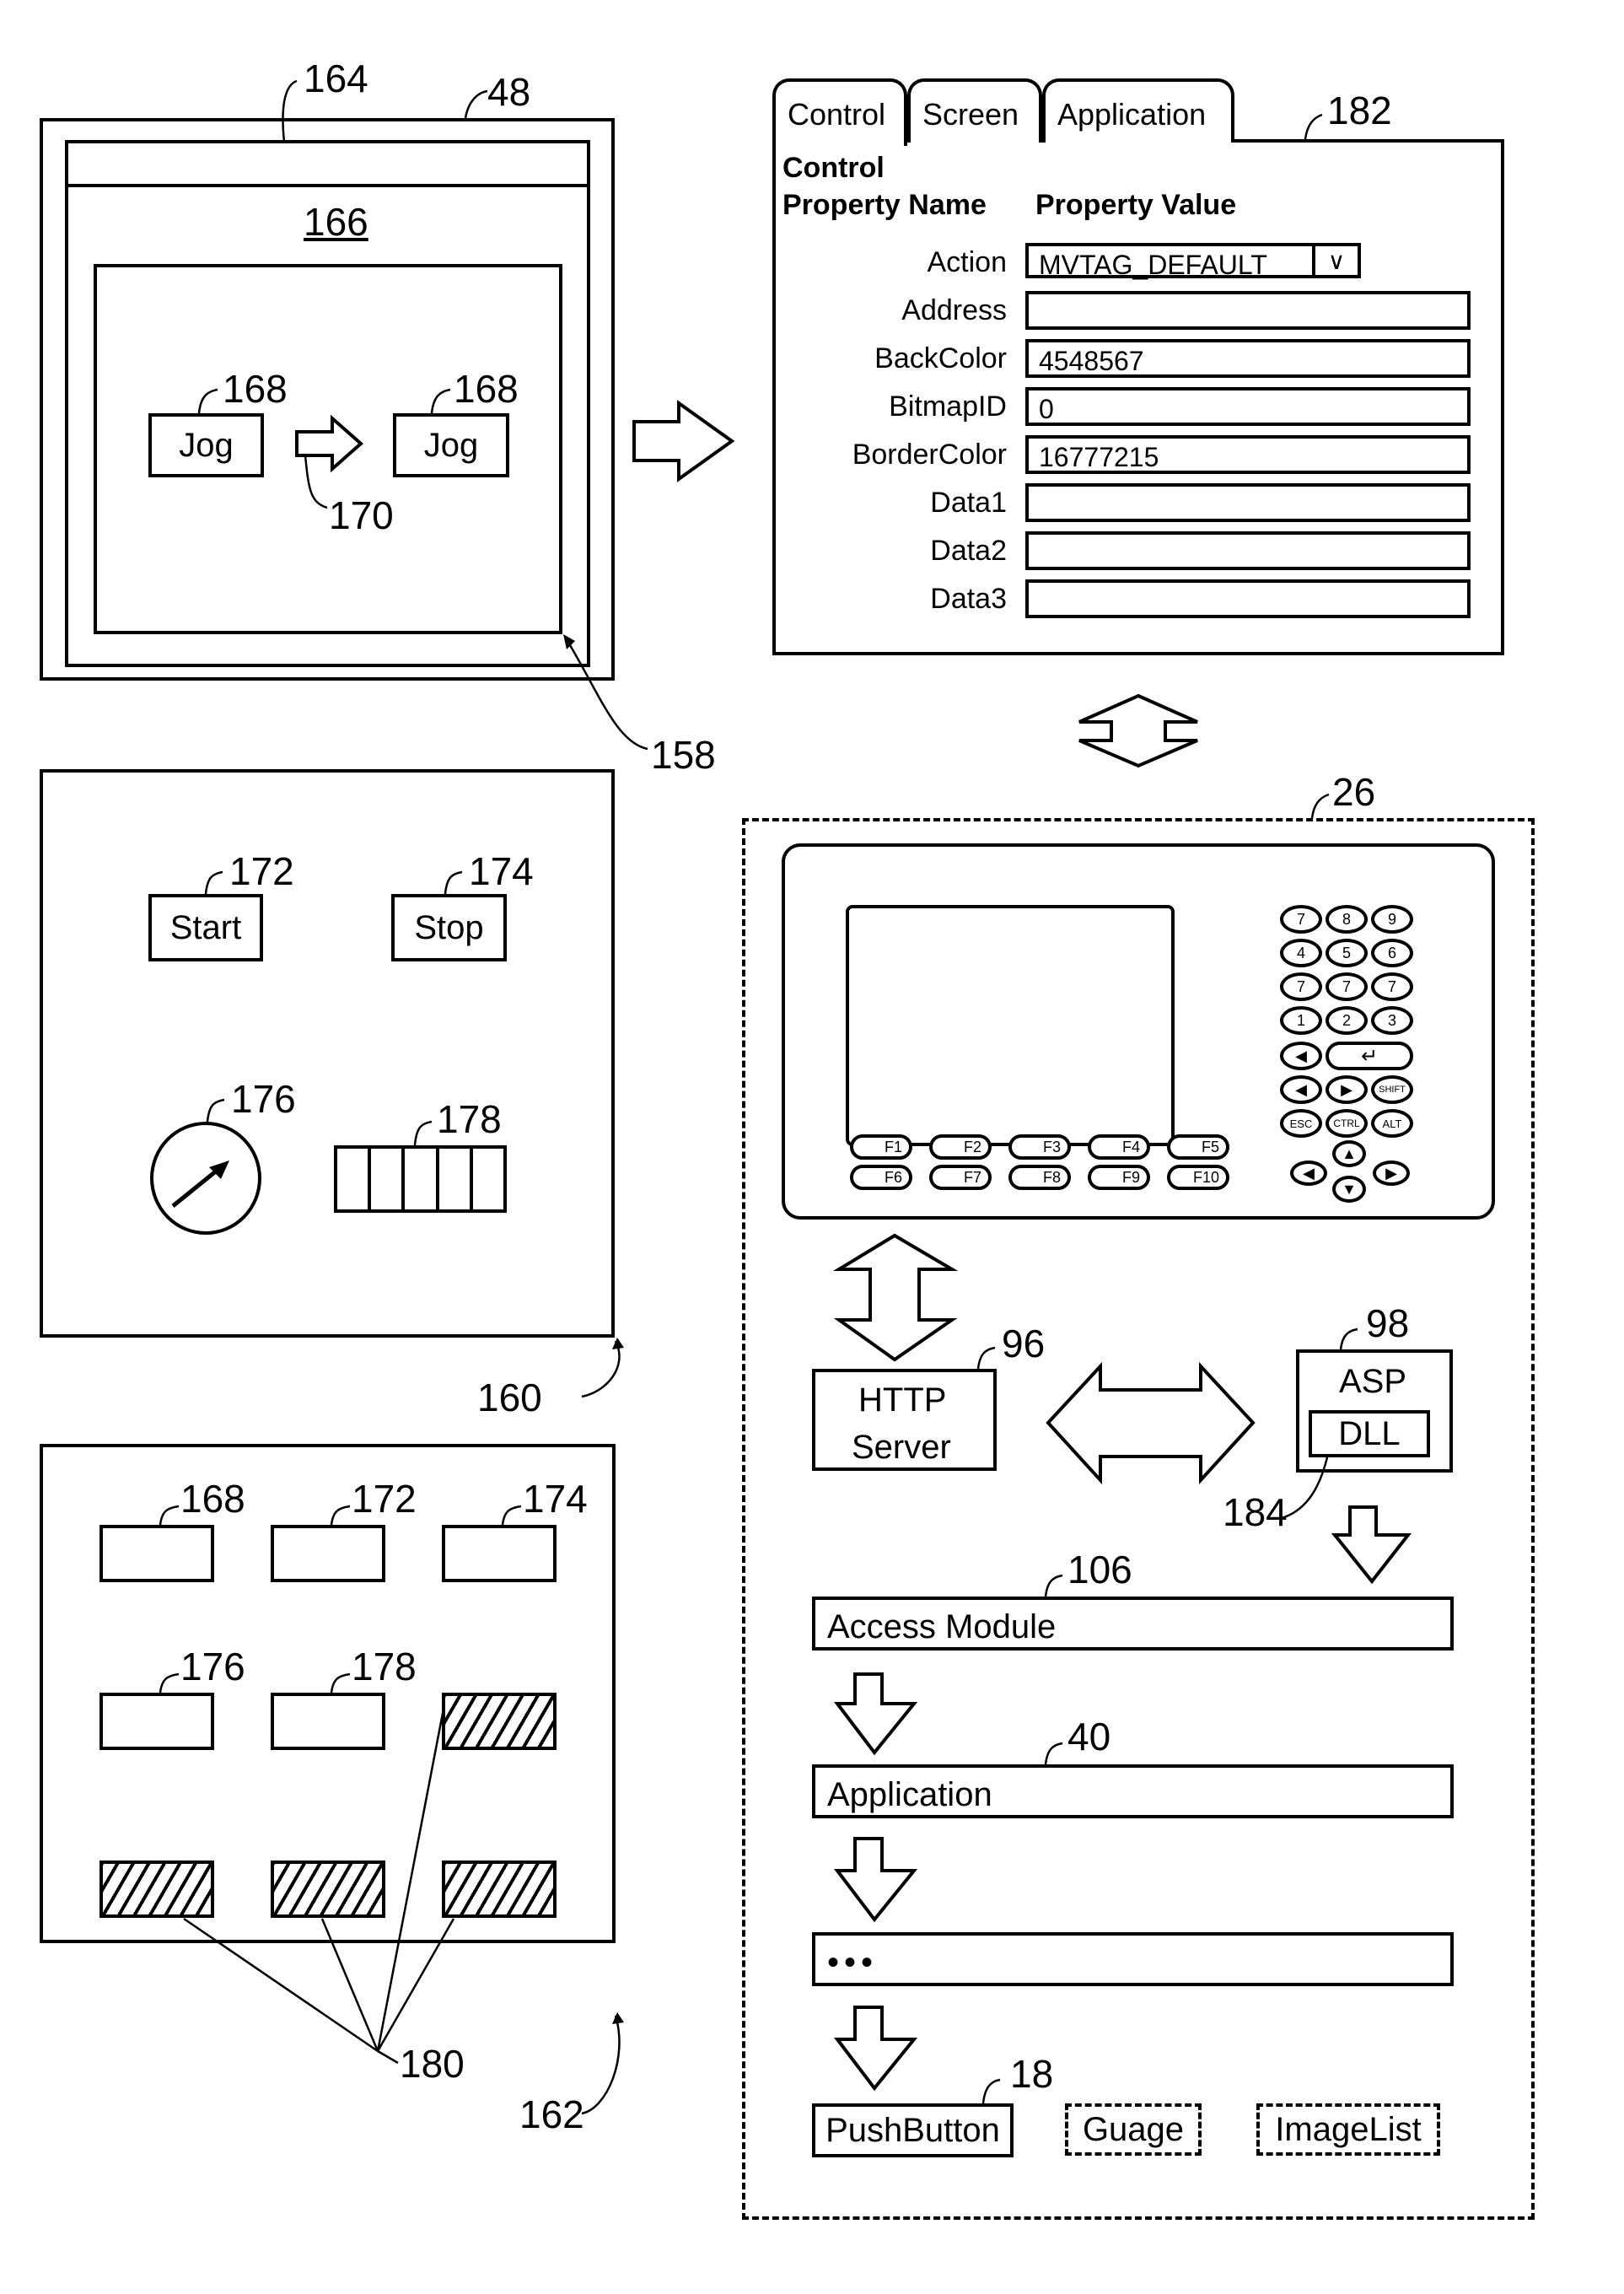 This screenshot has width=1624, height=2294. What do you see at coordinates (1039, 1147) in the screenshot?
I see `function-key: F3` at bounding box center [1039, 1147].